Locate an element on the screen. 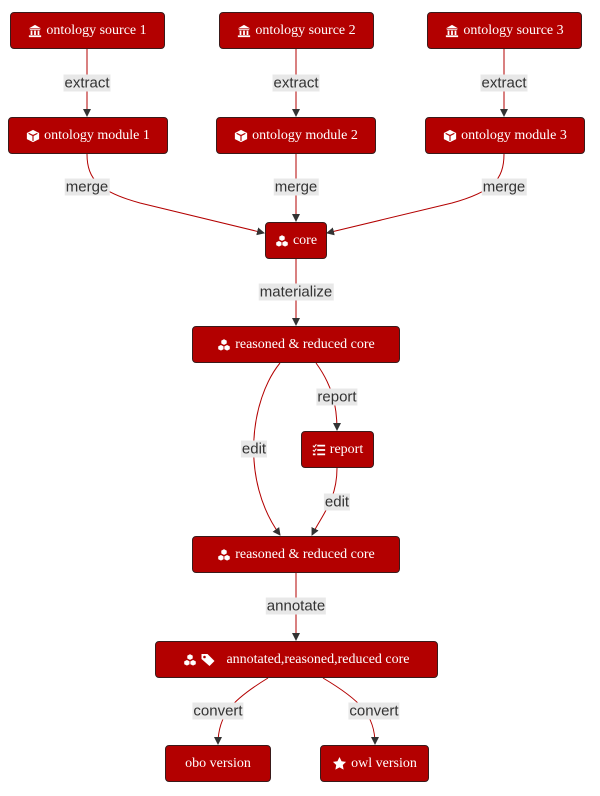 This screenshot has width=600, height=796. node-core: core is located at coordinates (296, 240).